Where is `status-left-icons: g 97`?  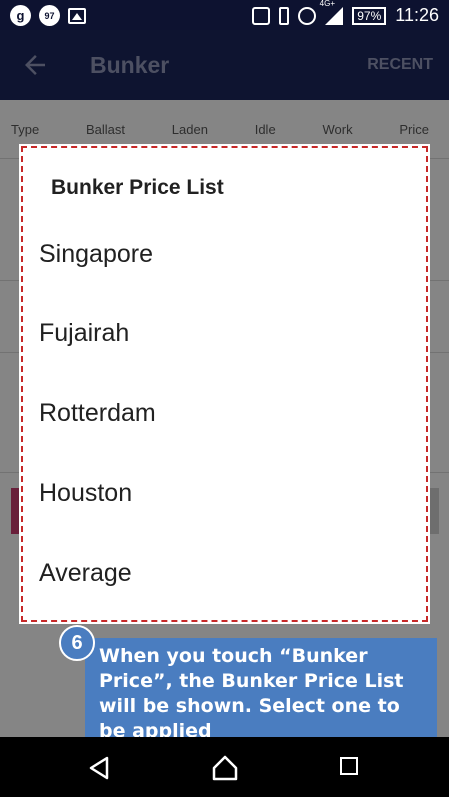
status-left-icons: g 97 is located at coordinates (48, 15).